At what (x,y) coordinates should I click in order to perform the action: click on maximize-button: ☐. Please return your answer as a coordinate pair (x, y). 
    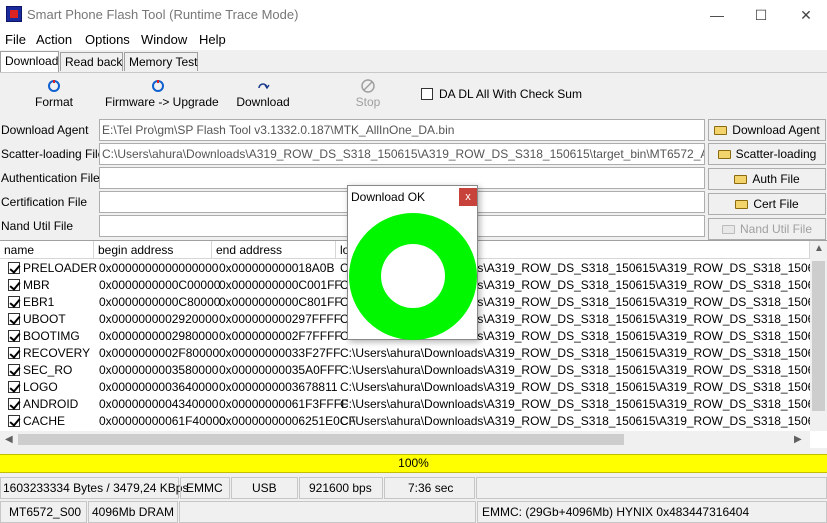
    Looking at the image, I should click on (761, 15).